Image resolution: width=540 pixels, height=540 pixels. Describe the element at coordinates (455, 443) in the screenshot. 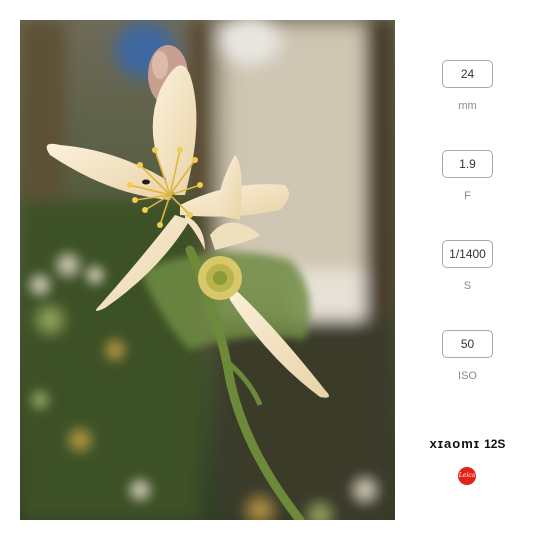

I see `brand-name: xɪaomɪ` at that location.